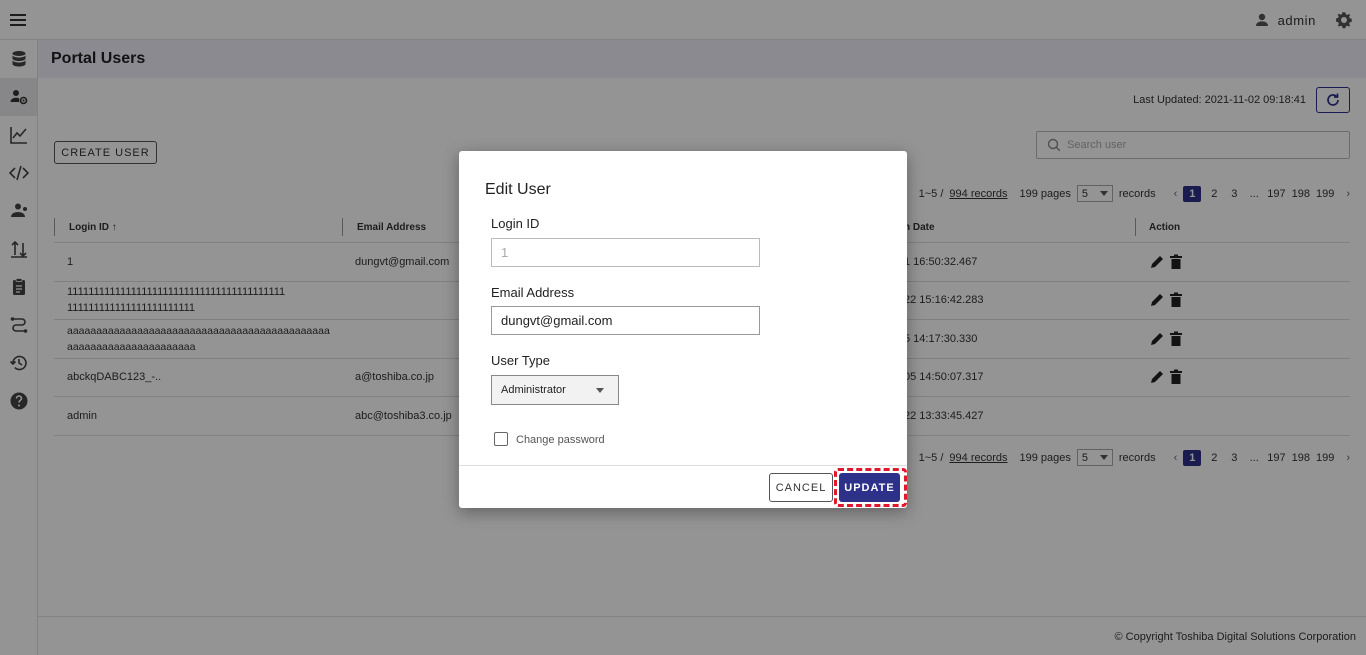  I want to click on user-type-select: Administrator, so click(555, 390).